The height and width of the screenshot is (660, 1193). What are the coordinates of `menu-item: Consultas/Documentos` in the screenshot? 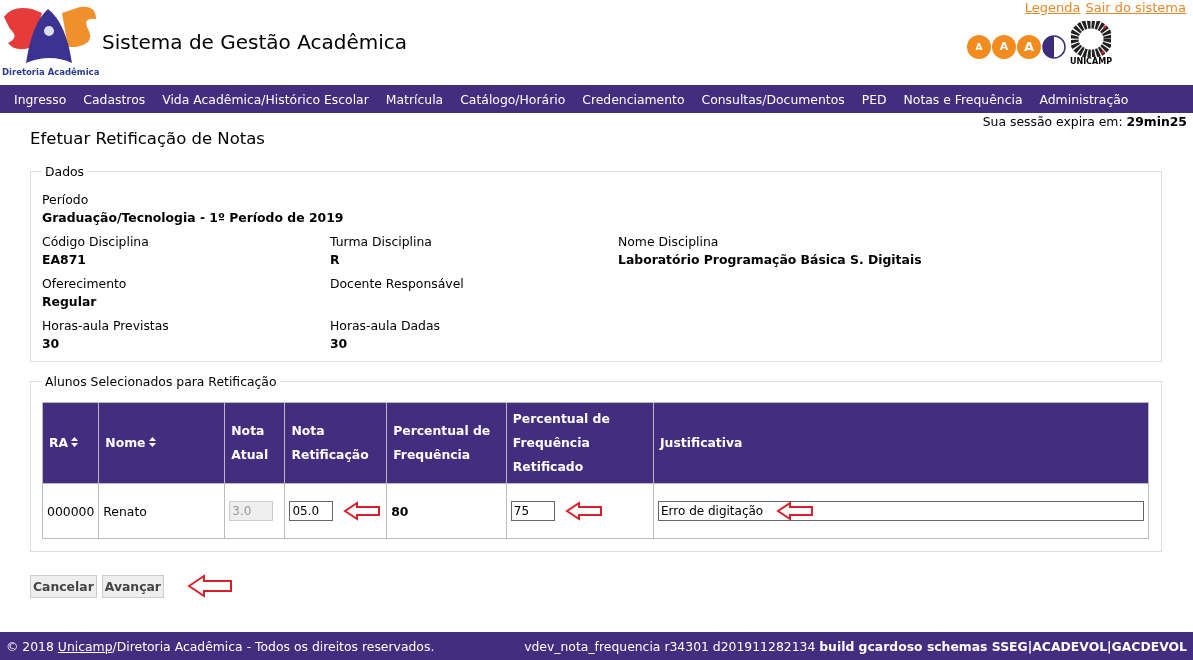 It's located at (773, 99).